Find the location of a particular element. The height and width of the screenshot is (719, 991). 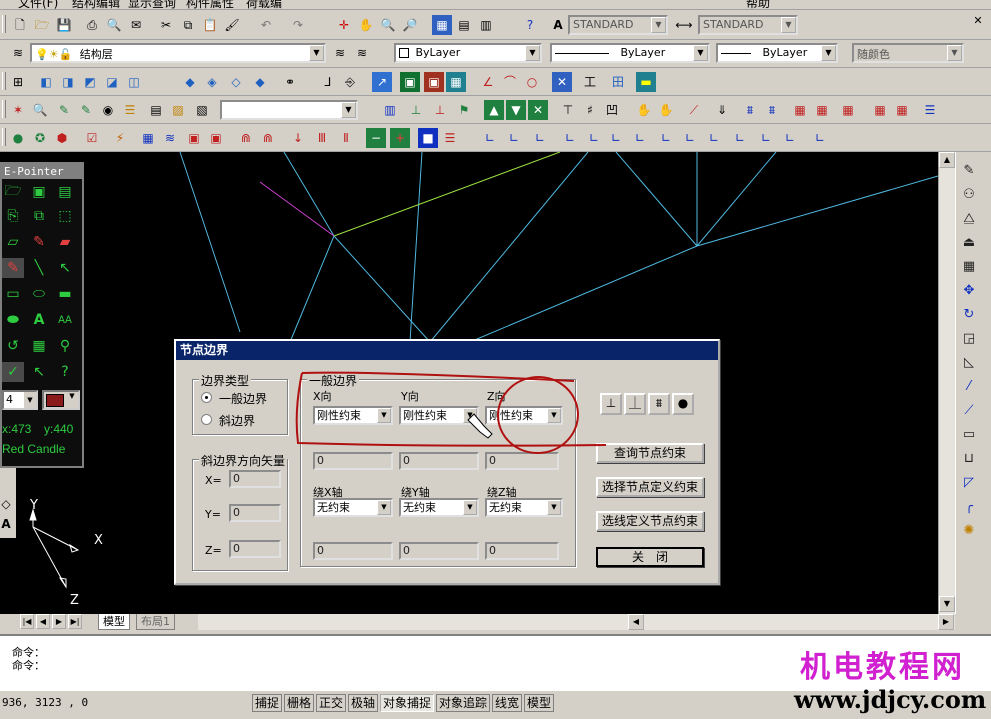

report2-icon: ▦ is located at coordinates (822, 110).